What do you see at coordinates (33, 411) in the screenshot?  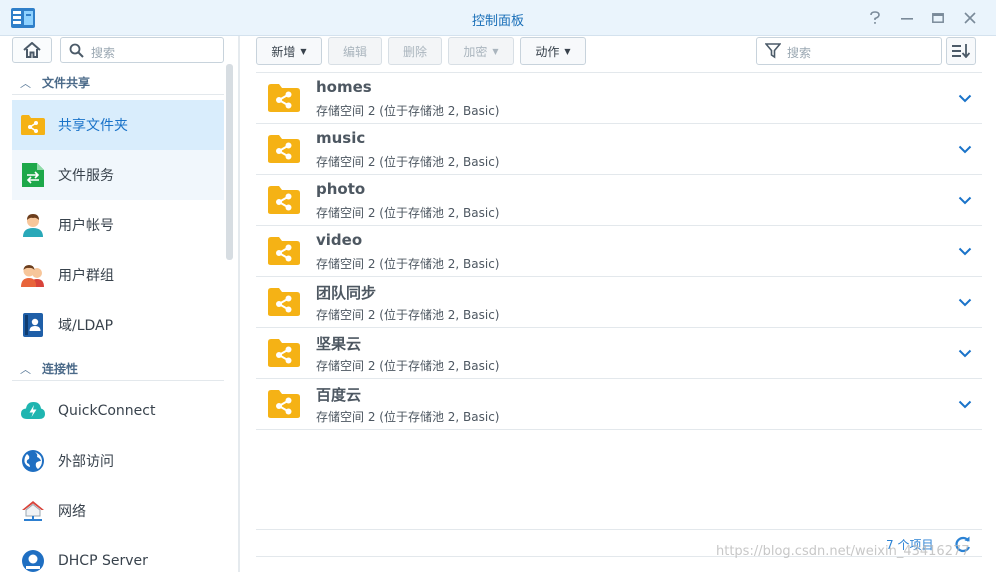 I see `quickconnect-icon` at bounding box center [33, 411].